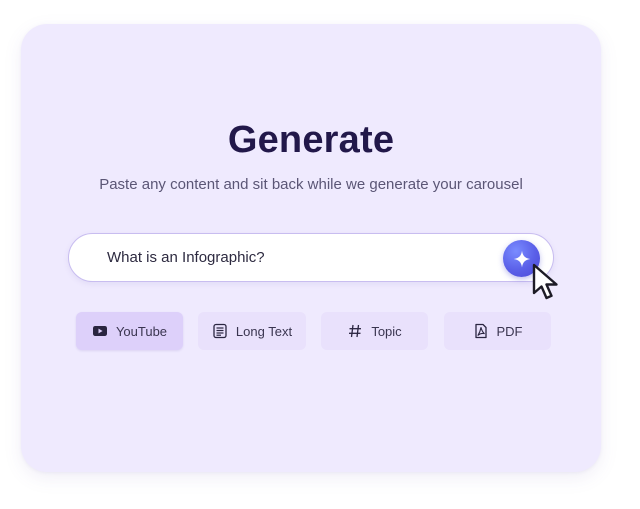  Describe the element at coordinates (355, 331) in the screenshot. I see `hash-icon` at that location.